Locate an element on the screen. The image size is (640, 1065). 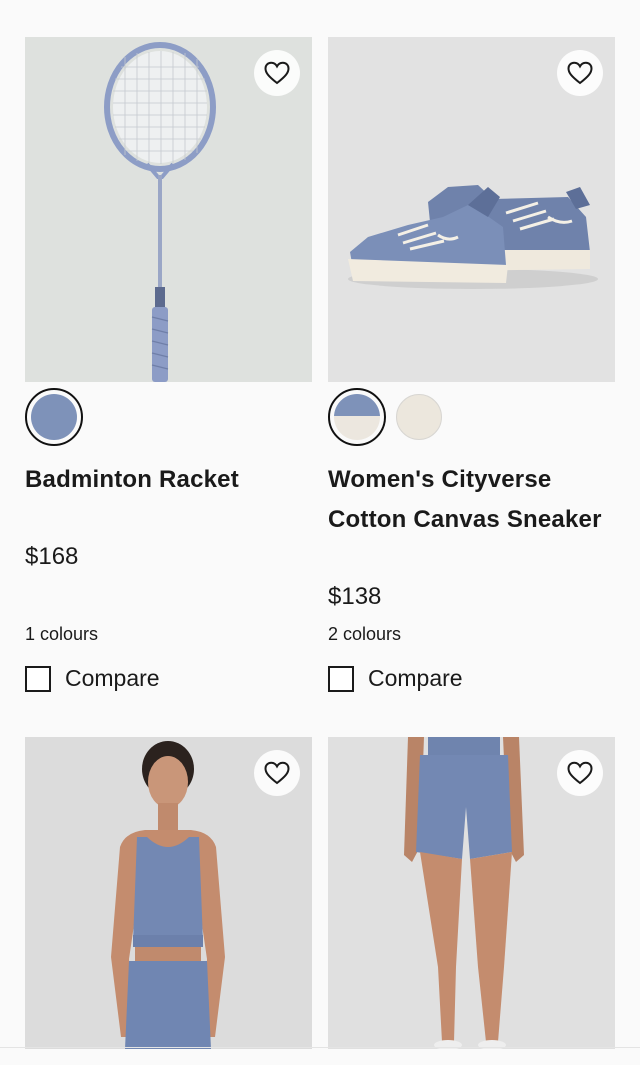
product-title: Women's Cityverse Cotton Canvas Sneaker is located at coordinates (471, 500).